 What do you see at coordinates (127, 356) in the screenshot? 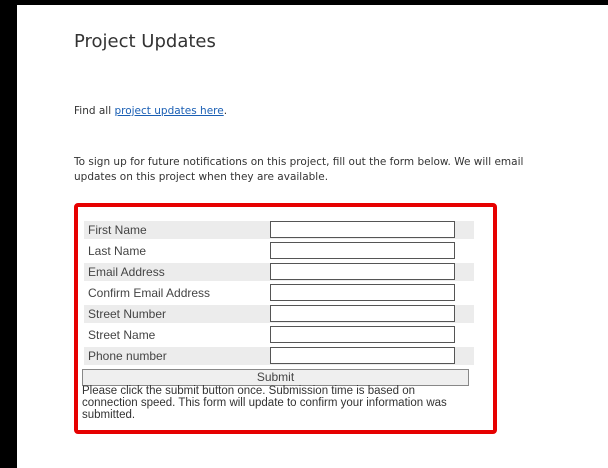
I see `phone-number-label: Phone number` at bounding box center [127, 356].